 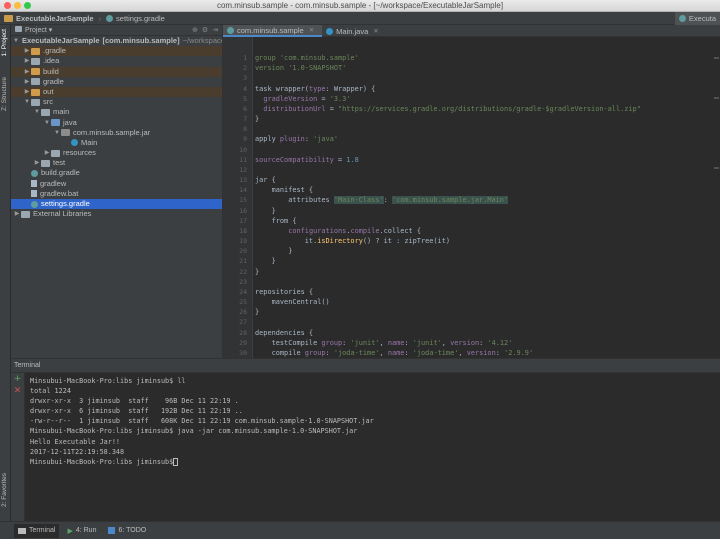 I want to click on code-line: it.isDirectory() ? it : zipTree(it), so click(x=487, y=241).